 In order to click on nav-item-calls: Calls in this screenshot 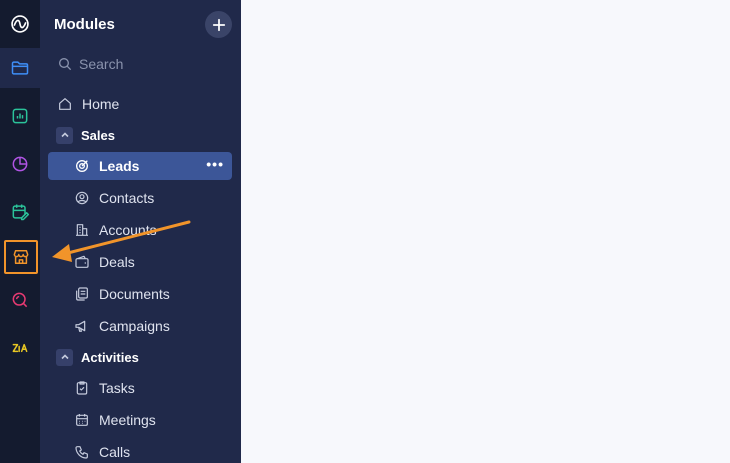, I will do `click(140, 450)`.